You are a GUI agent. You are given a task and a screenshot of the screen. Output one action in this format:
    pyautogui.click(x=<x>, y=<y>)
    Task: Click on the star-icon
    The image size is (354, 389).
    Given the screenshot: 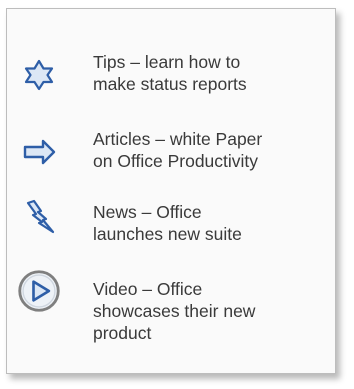 What is the action you would take?
    pyautogui.click(x=39, y=75)
    